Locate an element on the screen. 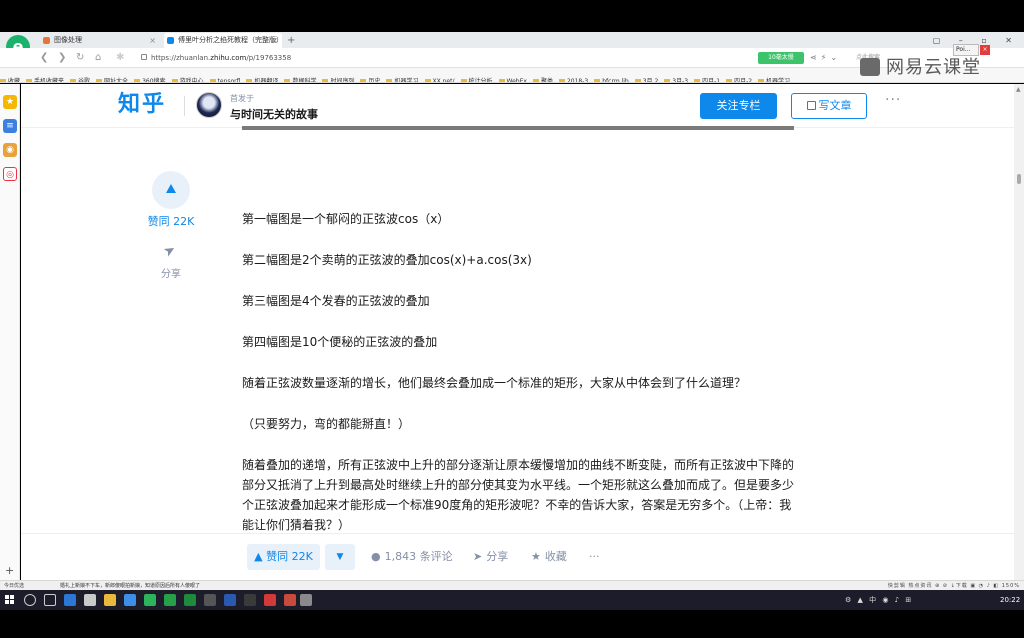 This screenshot has height=638, width=1024. list-icon: ≡ is located at coordinates (10, 126).